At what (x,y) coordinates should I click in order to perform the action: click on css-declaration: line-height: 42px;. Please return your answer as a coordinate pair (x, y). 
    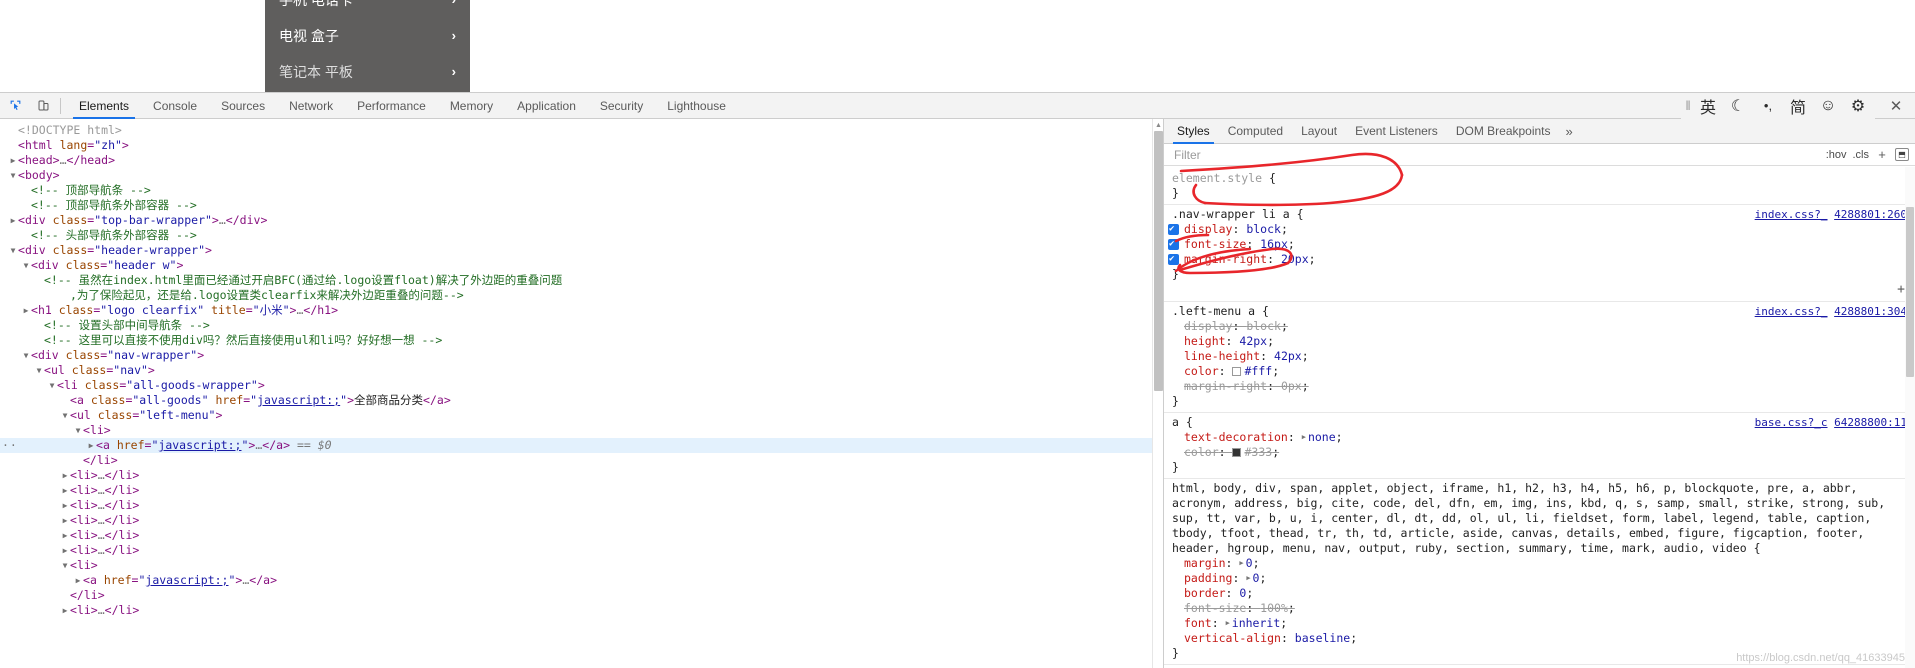
    Looking at the image, I should click on (1539, 356).